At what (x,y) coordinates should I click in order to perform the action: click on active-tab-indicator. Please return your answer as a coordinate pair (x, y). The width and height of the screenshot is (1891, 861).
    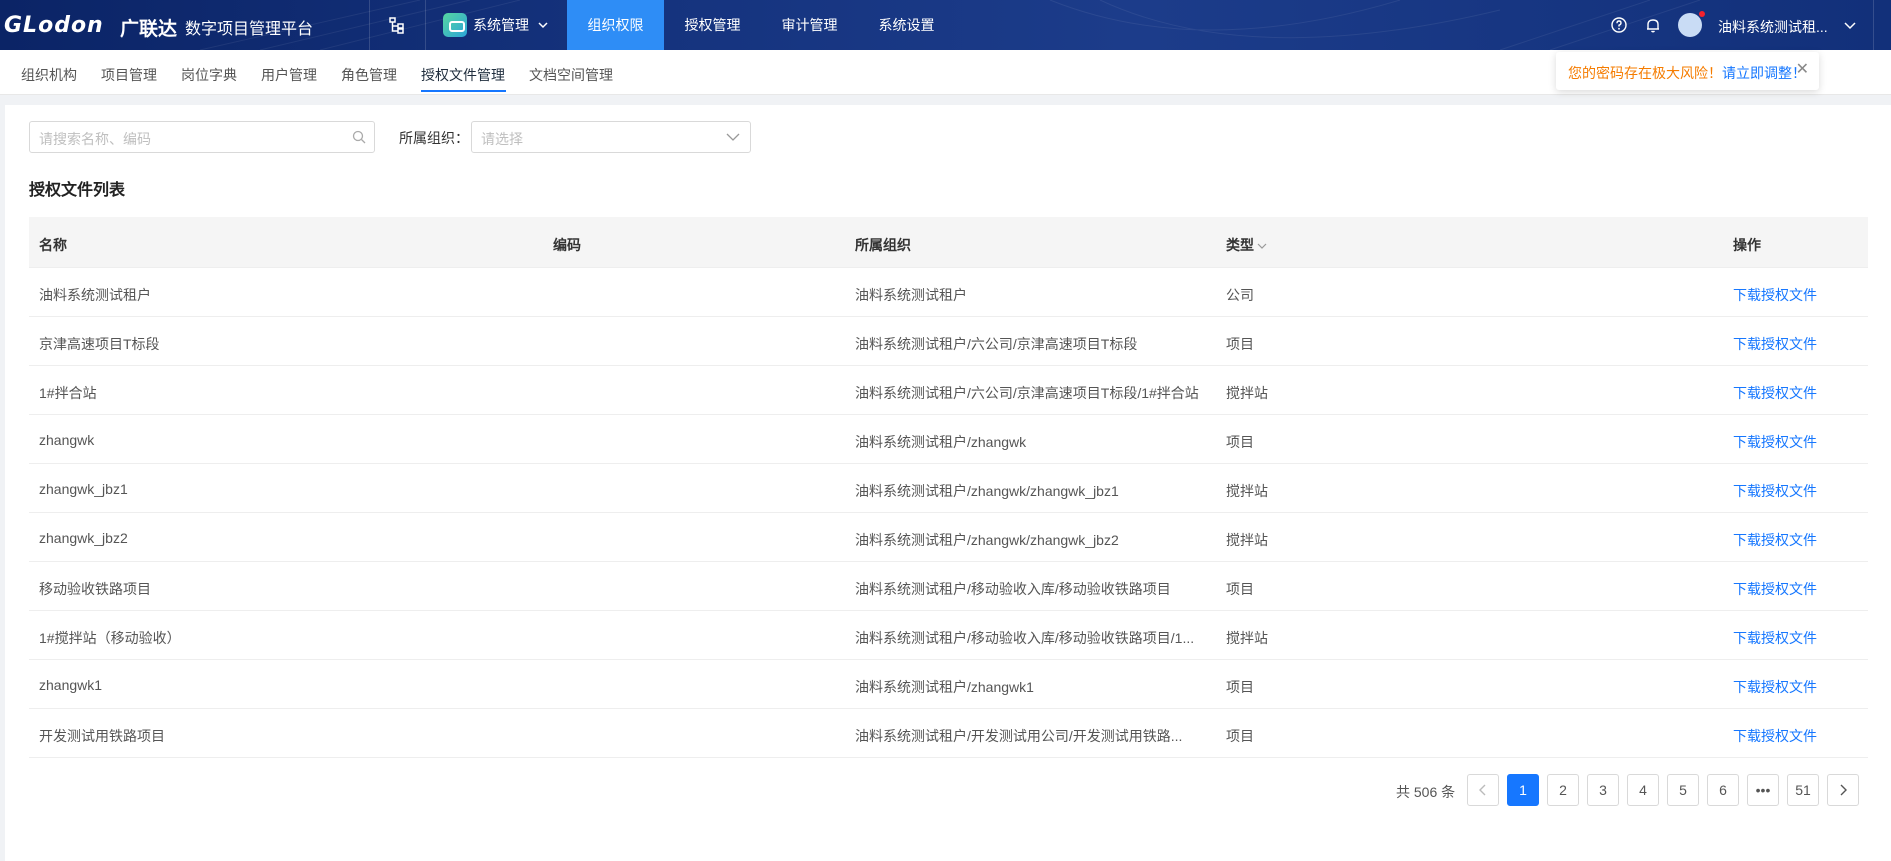
    Looking at the image, I should click on (463, 91).